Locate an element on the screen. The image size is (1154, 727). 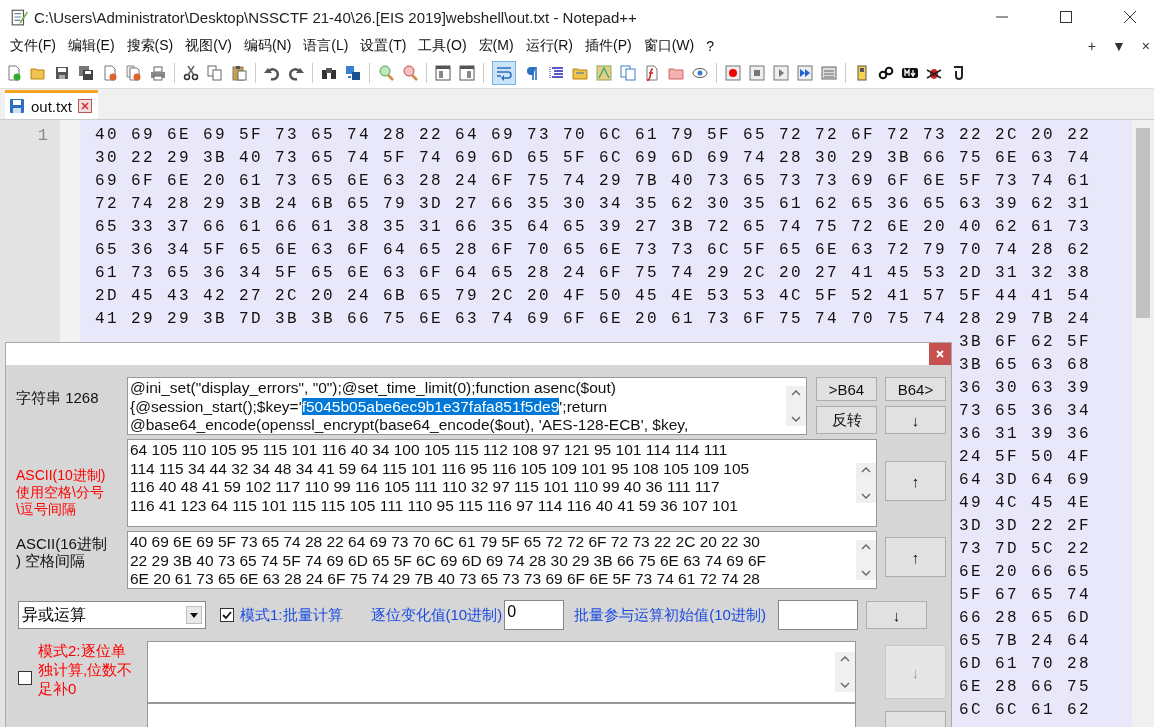
file-tab: out.txt is located at coordinates (51, 104).